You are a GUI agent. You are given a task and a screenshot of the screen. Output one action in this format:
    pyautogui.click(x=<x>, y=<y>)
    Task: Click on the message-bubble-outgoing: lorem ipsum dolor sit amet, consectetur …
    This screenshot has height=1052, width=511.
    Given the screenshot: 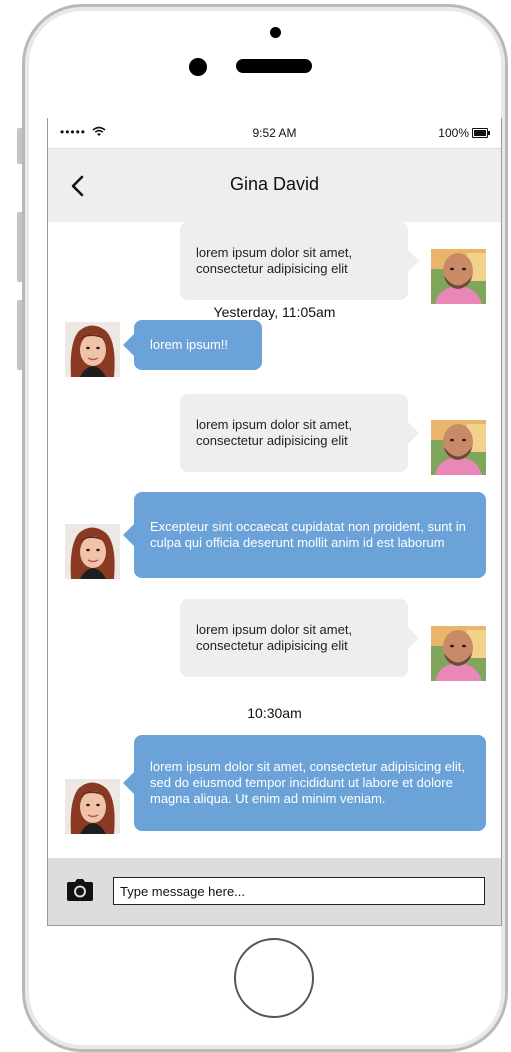 What is the action you would take?
    pyautogui.click(x=304, y=783)
    